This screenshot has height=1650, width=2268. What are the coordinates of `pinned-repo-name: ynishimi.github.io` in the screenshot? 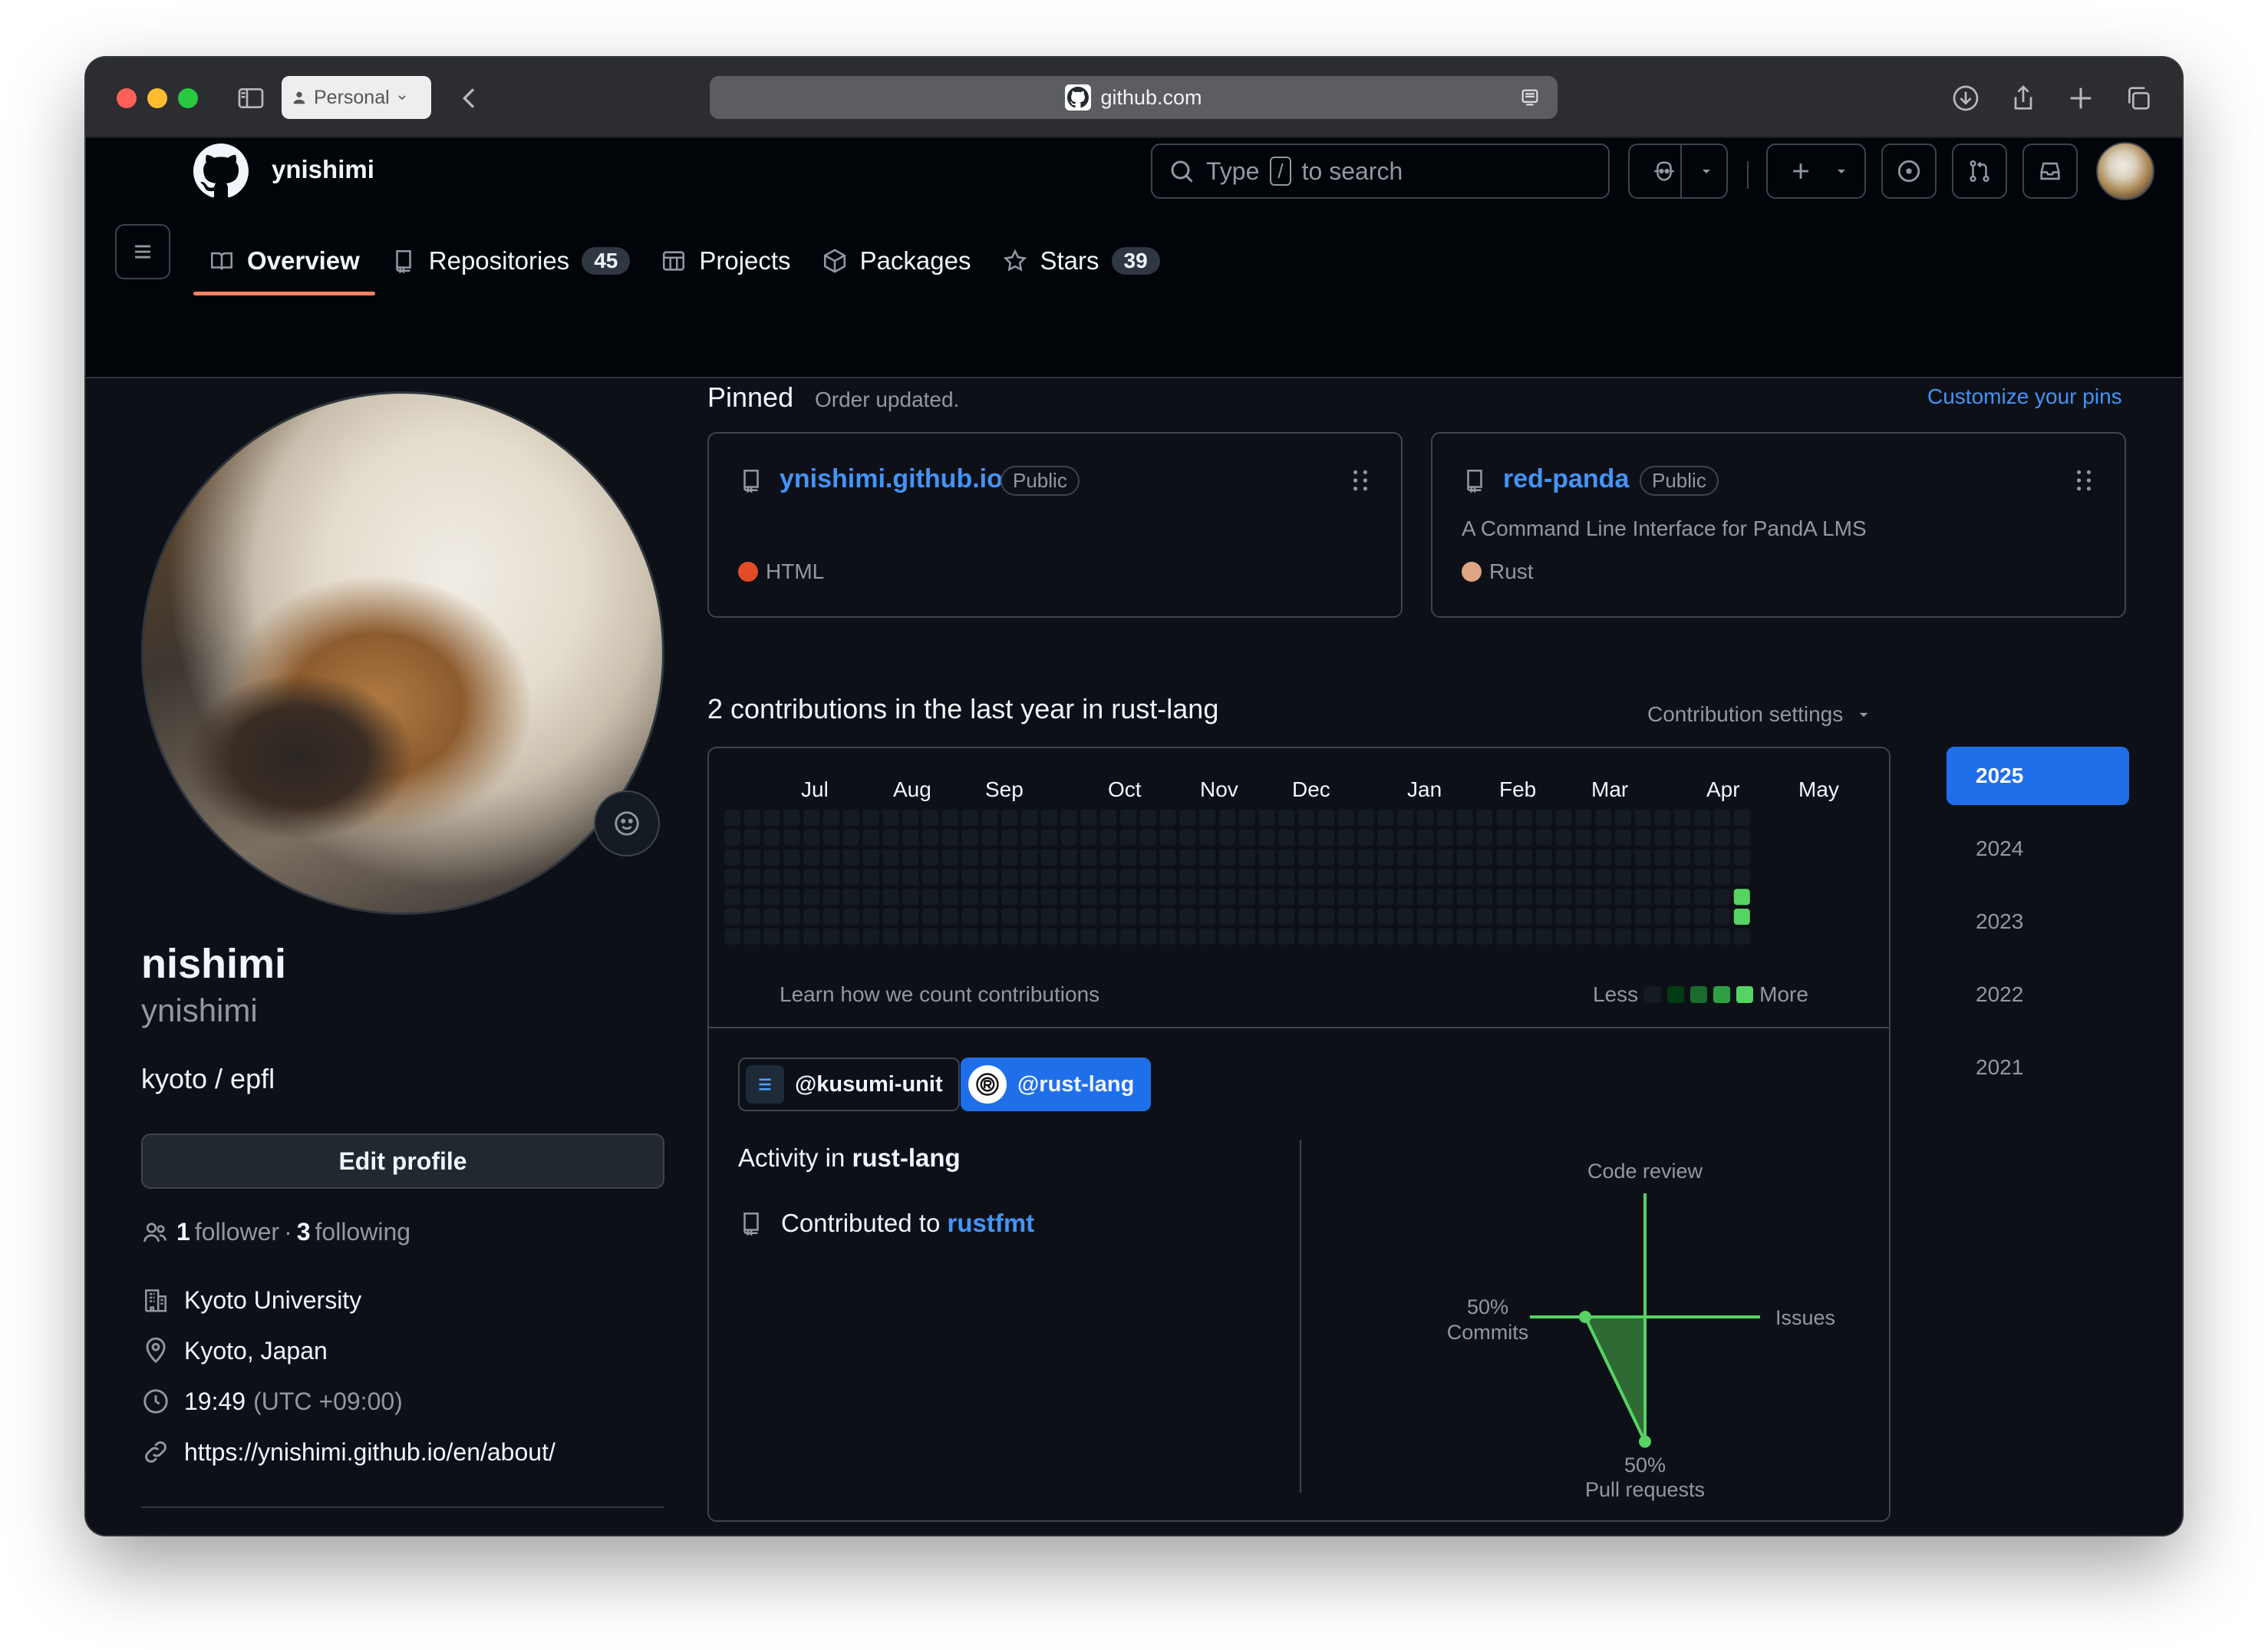 It's located at (891, 479).